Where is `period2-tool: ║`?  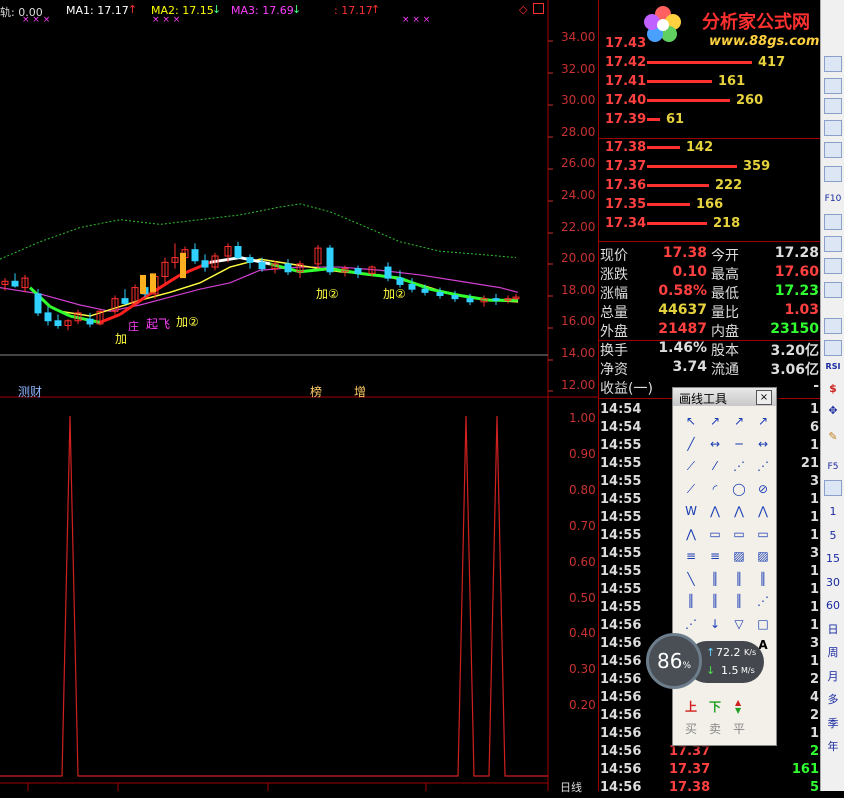
period2-tool: ║ is located at coordinates (715, 601).